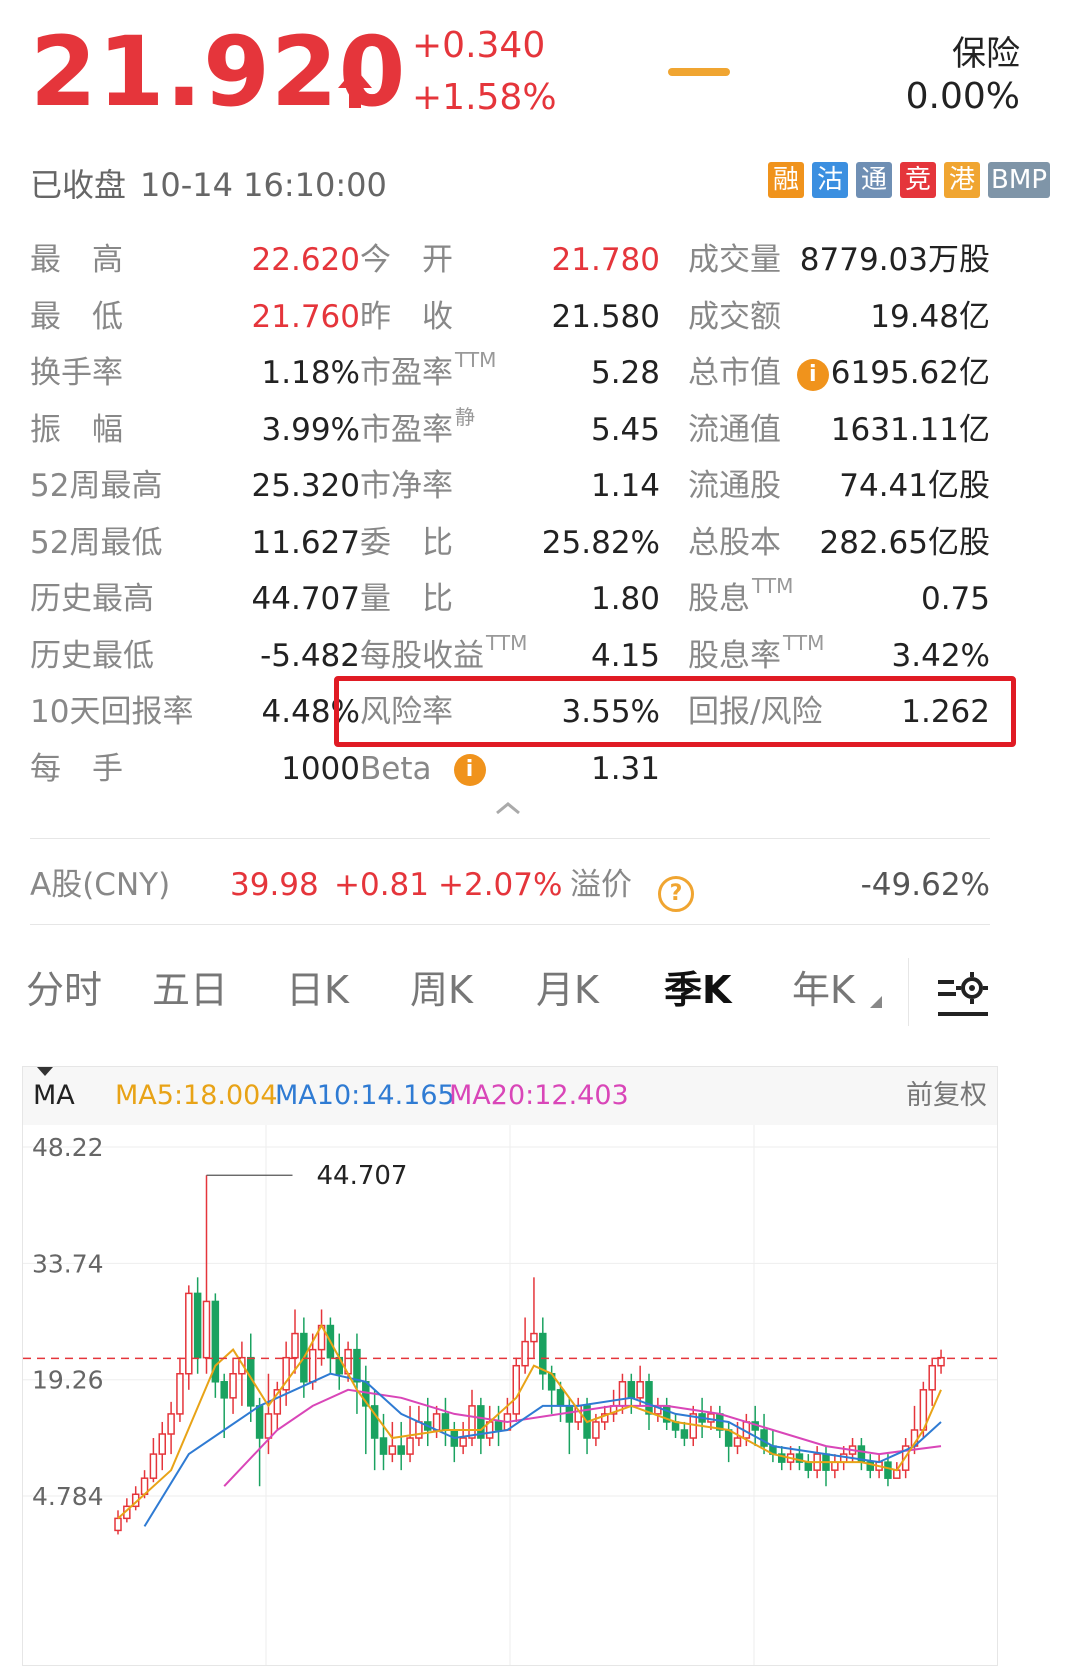  Describe the element at coordinates (76, 316) in the screenshot. I see `stat-label: 最 低` at that location.